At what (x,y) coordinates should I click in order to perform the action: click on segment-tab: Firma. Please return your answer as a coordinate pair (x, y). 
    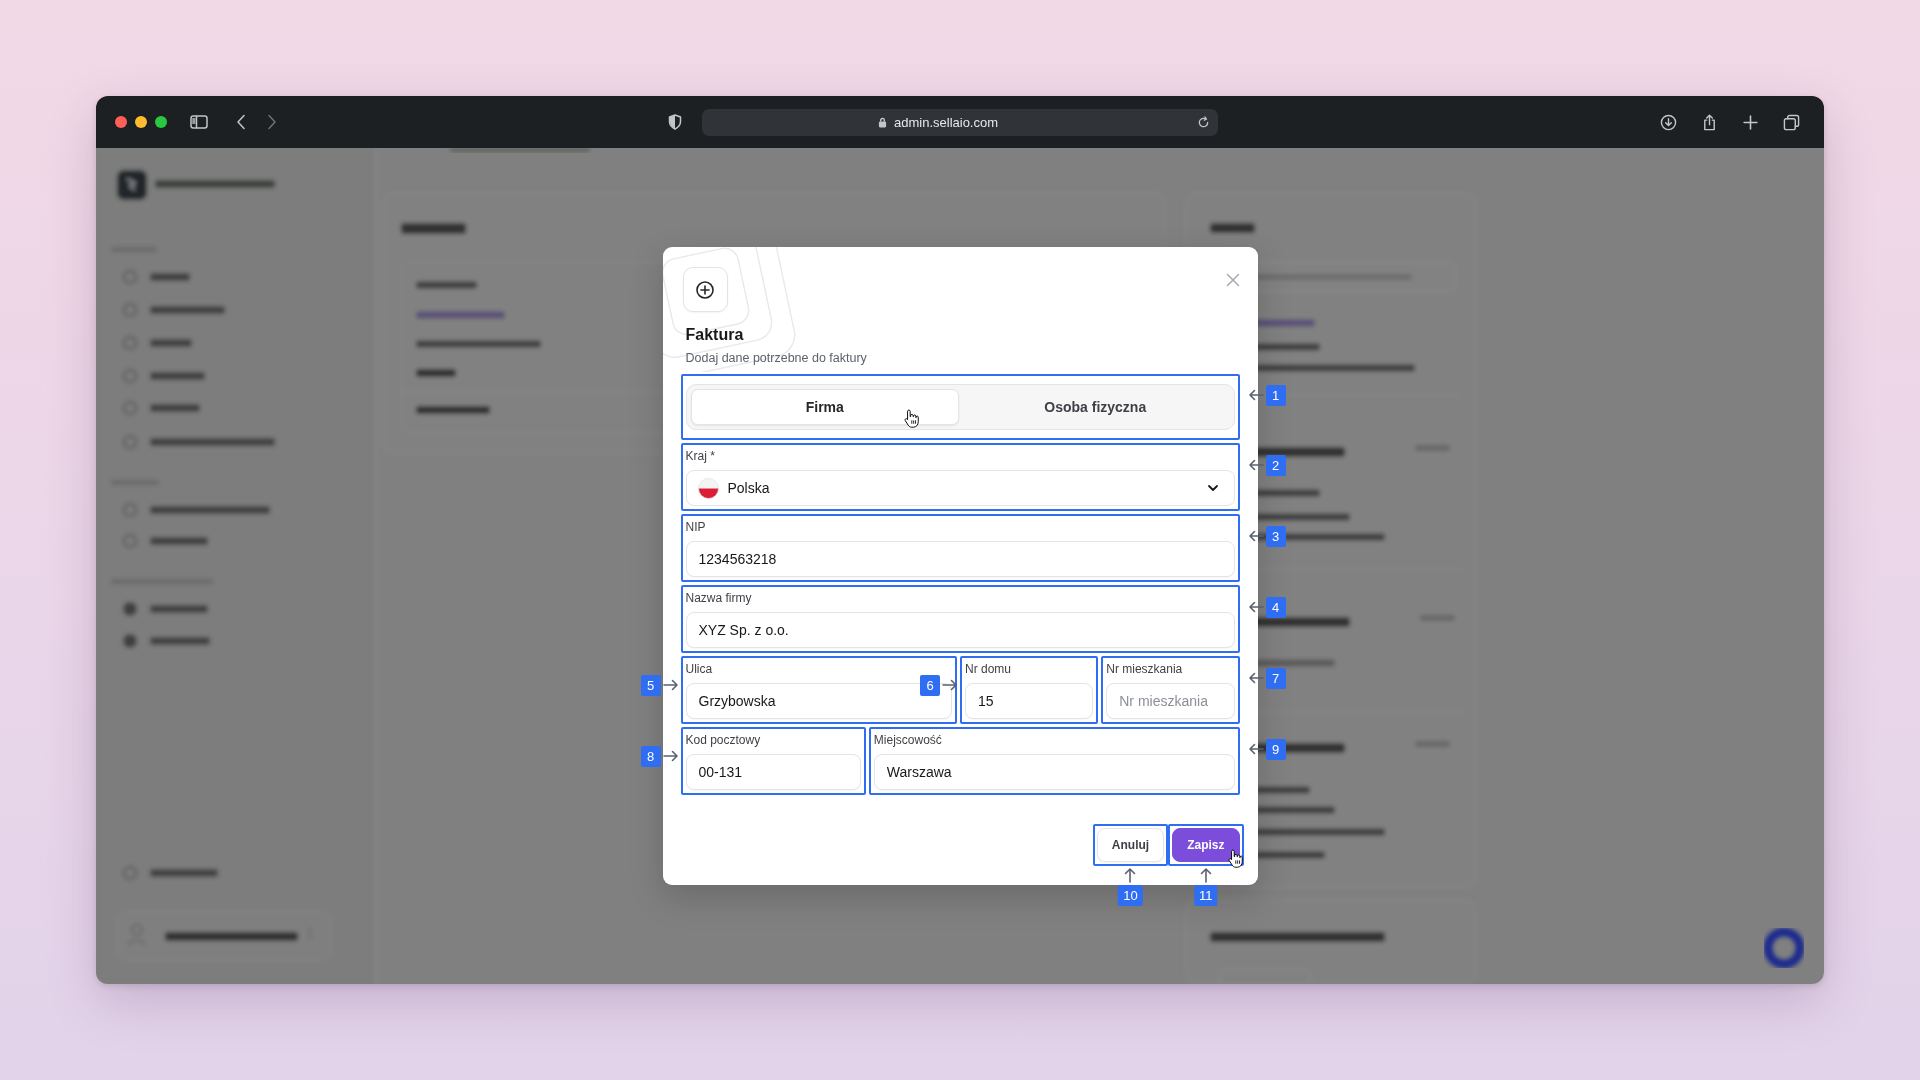
    Looking at the image, I should click on (824, 407).